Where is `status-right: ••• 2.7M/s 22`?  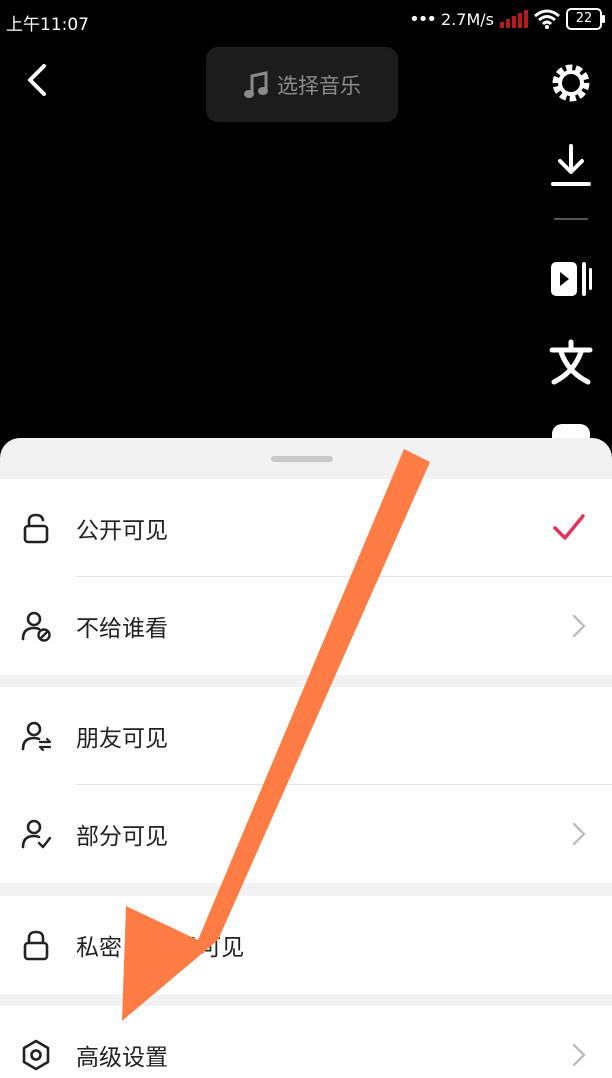 status-right: ••• 2.7M/s 22 is located at coordinates (507, 19).